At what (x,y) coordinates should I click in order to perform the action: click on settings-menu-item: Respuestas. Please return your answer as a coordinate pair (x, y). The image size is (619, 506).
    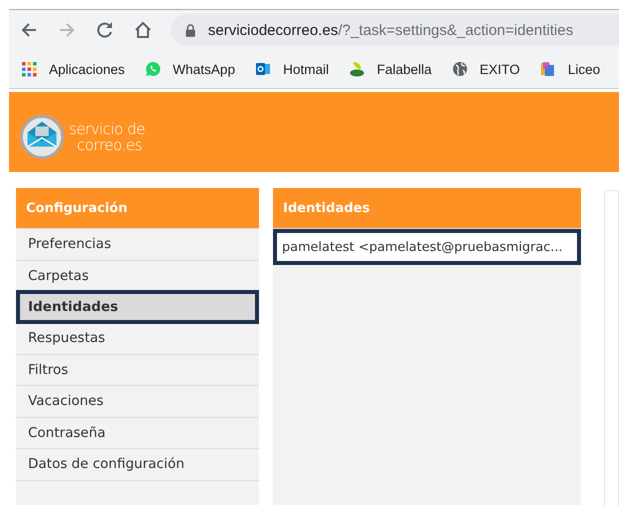
    Looking at the image, I should click on (137, 338).